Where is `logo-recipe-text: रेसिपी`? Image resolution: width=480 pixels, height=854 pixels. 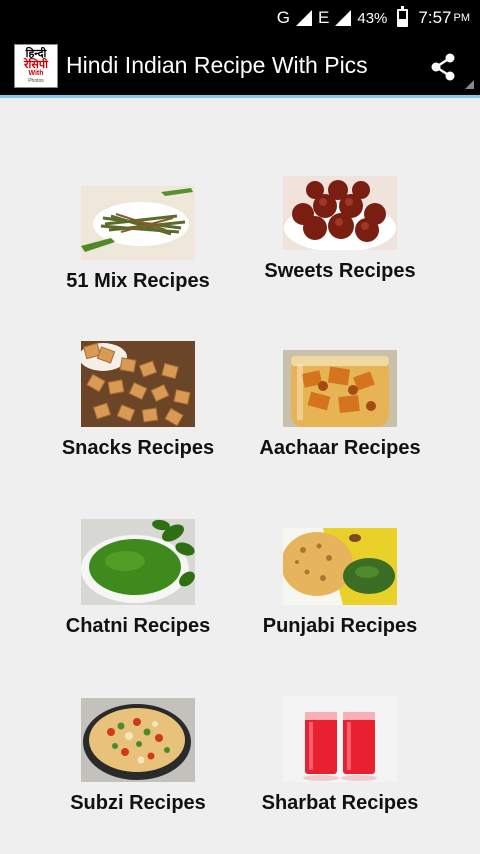 logo-recipe-text: रेसिपी is located at coordinates (36, 64).